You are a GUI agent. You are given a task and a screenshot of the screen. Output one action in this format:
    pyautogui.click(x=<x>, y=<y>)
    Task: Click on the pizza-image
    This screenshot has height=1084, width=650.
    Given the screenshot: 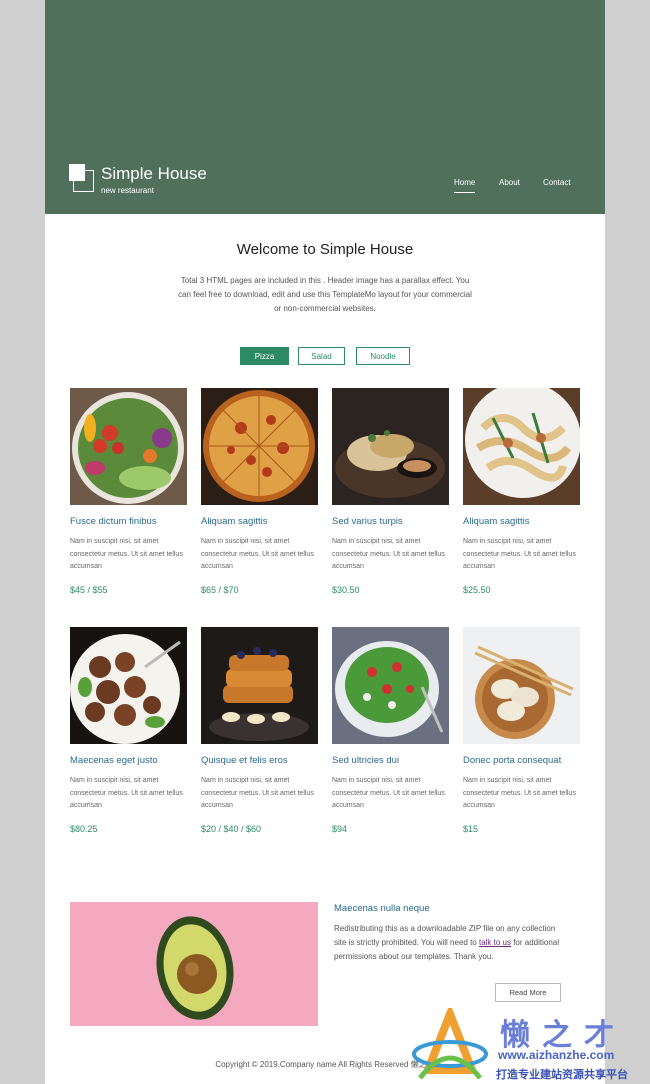 What is the action you would take?
    pyautogui.click(x=259, y=446)
    